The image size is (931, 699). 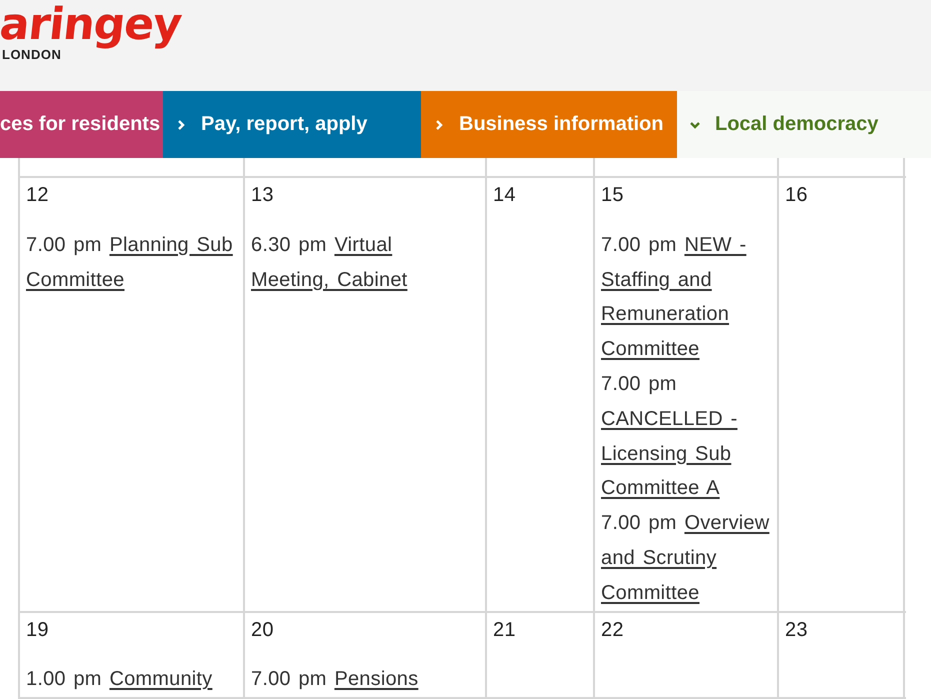 What do you see at coordinates (804, 124) in the screenshot?
I see `nav-tab: Local democracy` at bounding box center [804, 124].